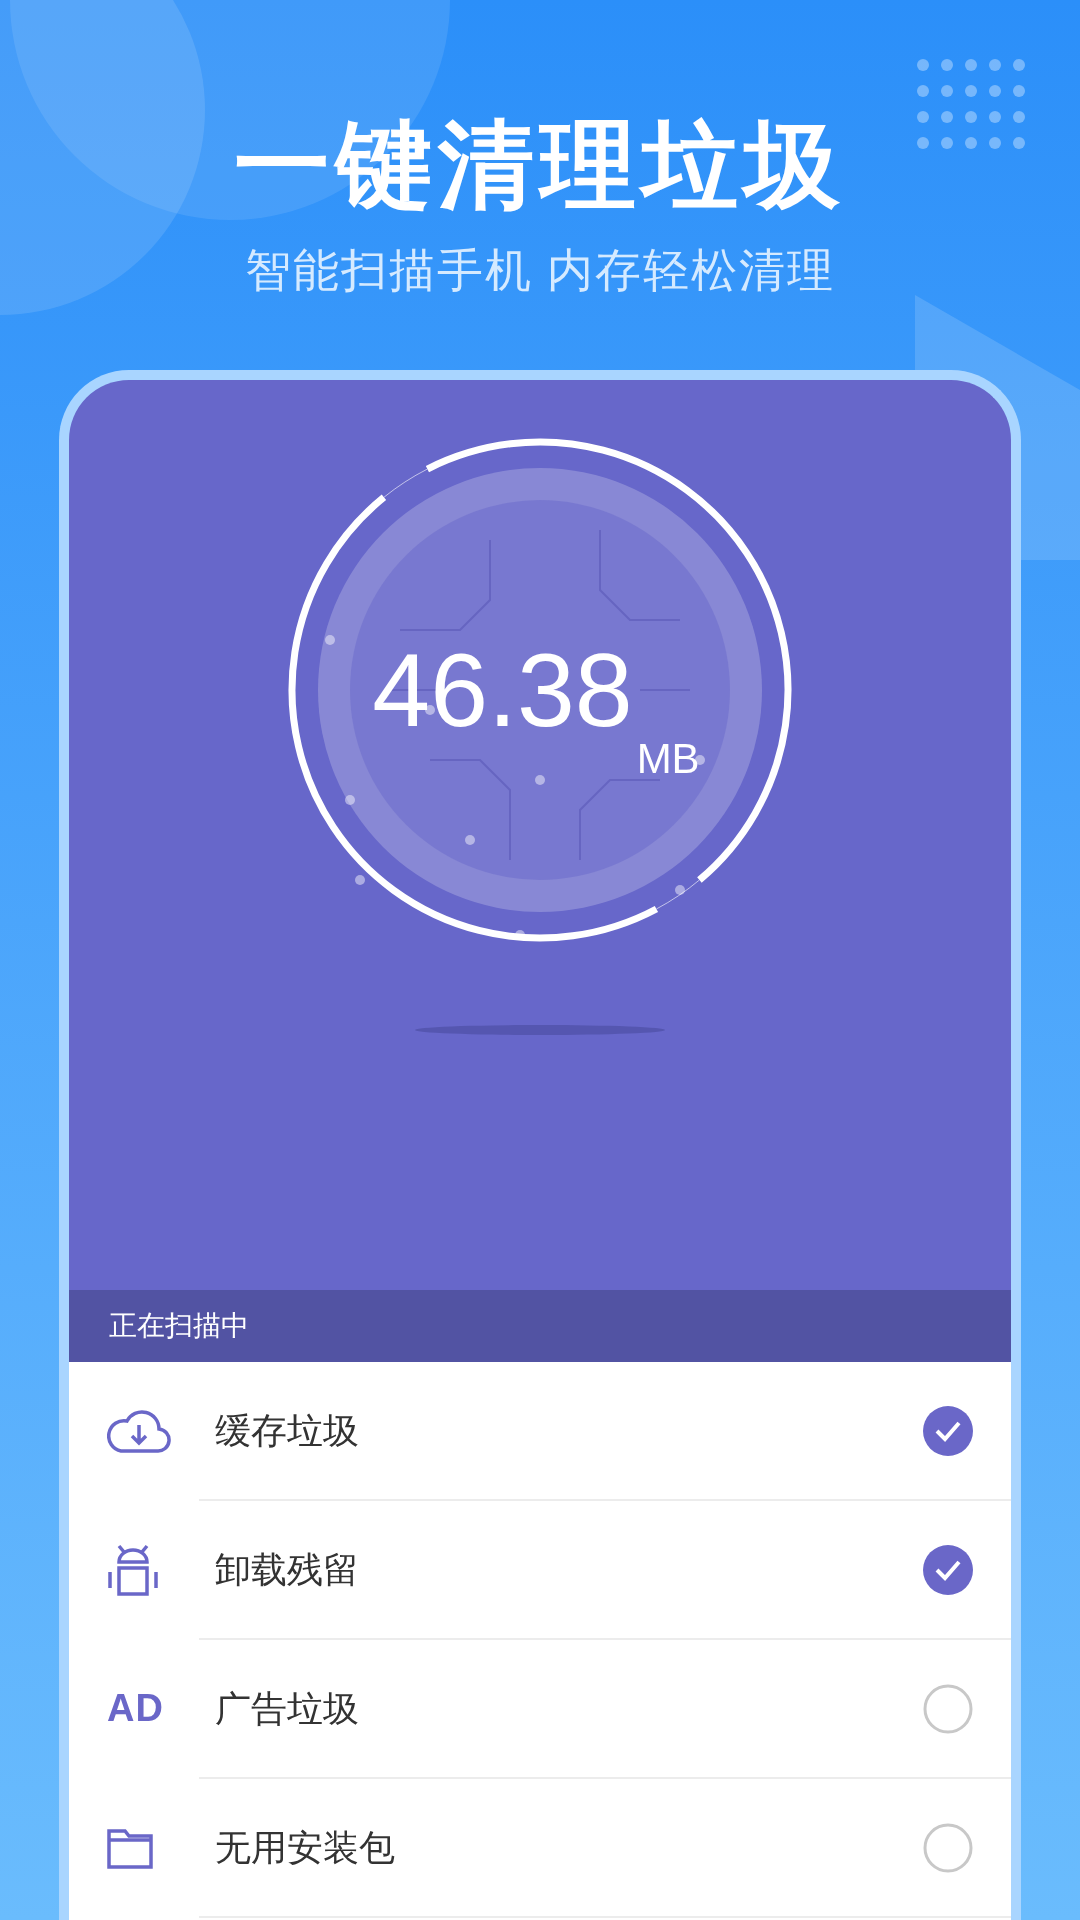 The width and height of the screenshot is (1080, 1920). What do you see at coordinates (305, 1847) in the screenshot?
I see `item-label: 无用安装包` at bounding box center [305, 1847].